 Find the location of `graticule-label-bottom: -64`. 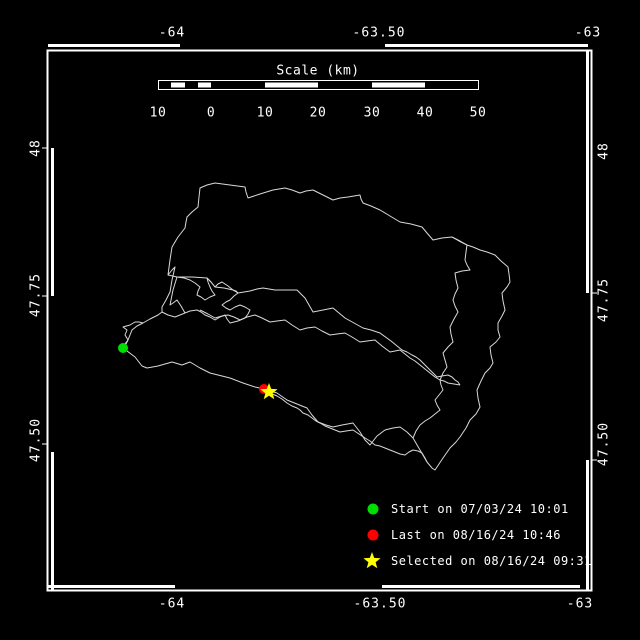

graticule-label-bottom: -64 is located at coordinates (172, 604).